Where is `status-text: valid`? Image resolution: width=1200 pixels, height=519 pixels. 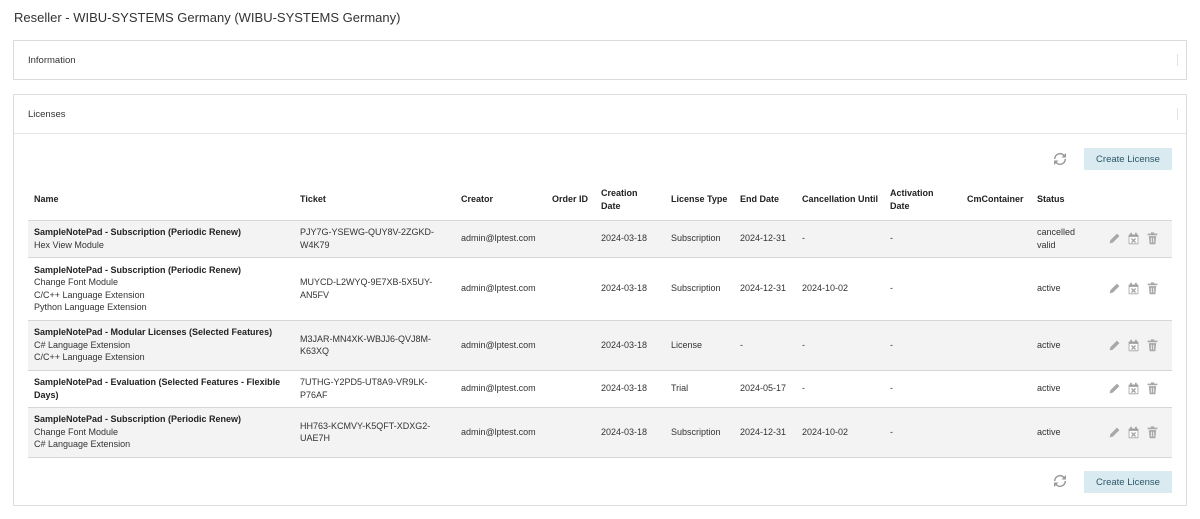 status-text: valid is located at coordinates (1046, 244).